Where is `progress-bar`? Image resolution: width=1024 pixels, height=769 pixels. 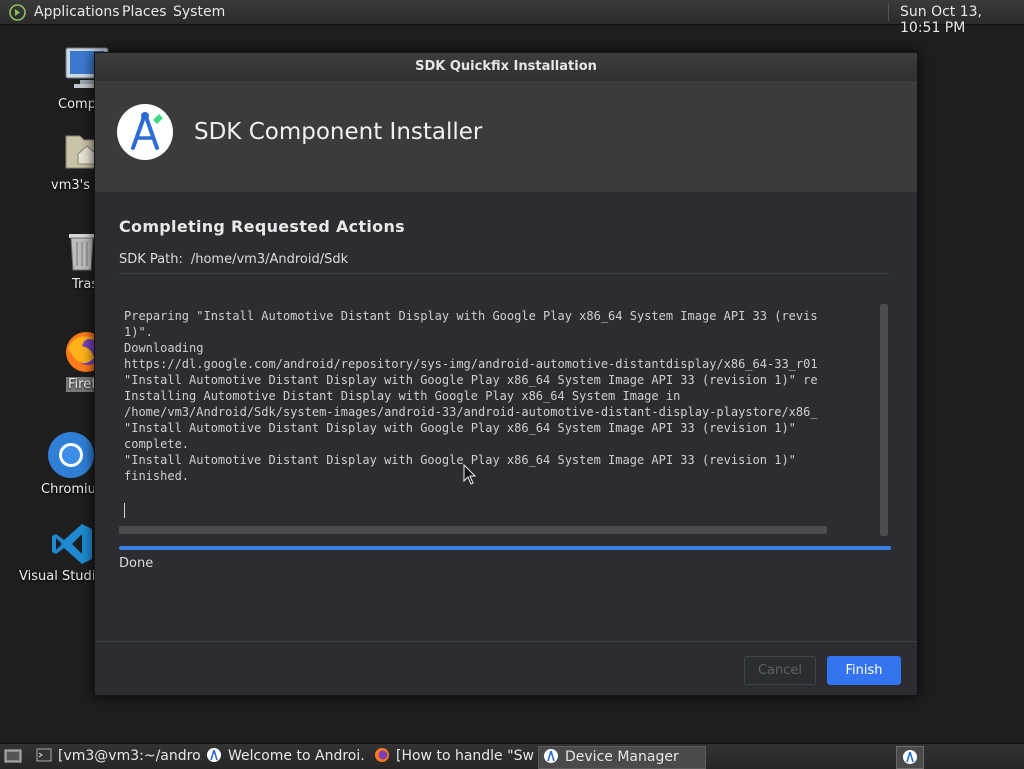 progress-bar is located at coordinates (505, 548).